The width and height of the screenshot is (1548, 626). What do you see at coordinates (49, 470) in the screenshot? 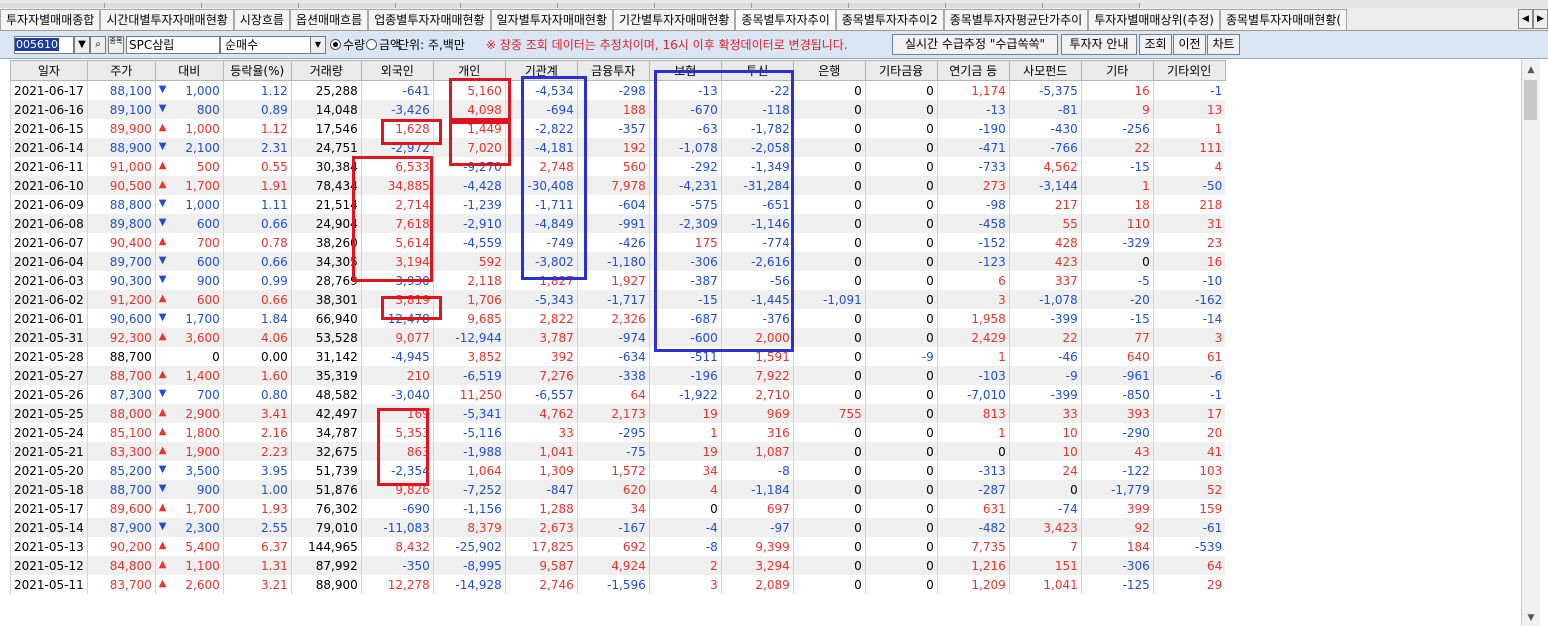
I see `cell-date: 2021-05-20` at bounding box center [49, 470].